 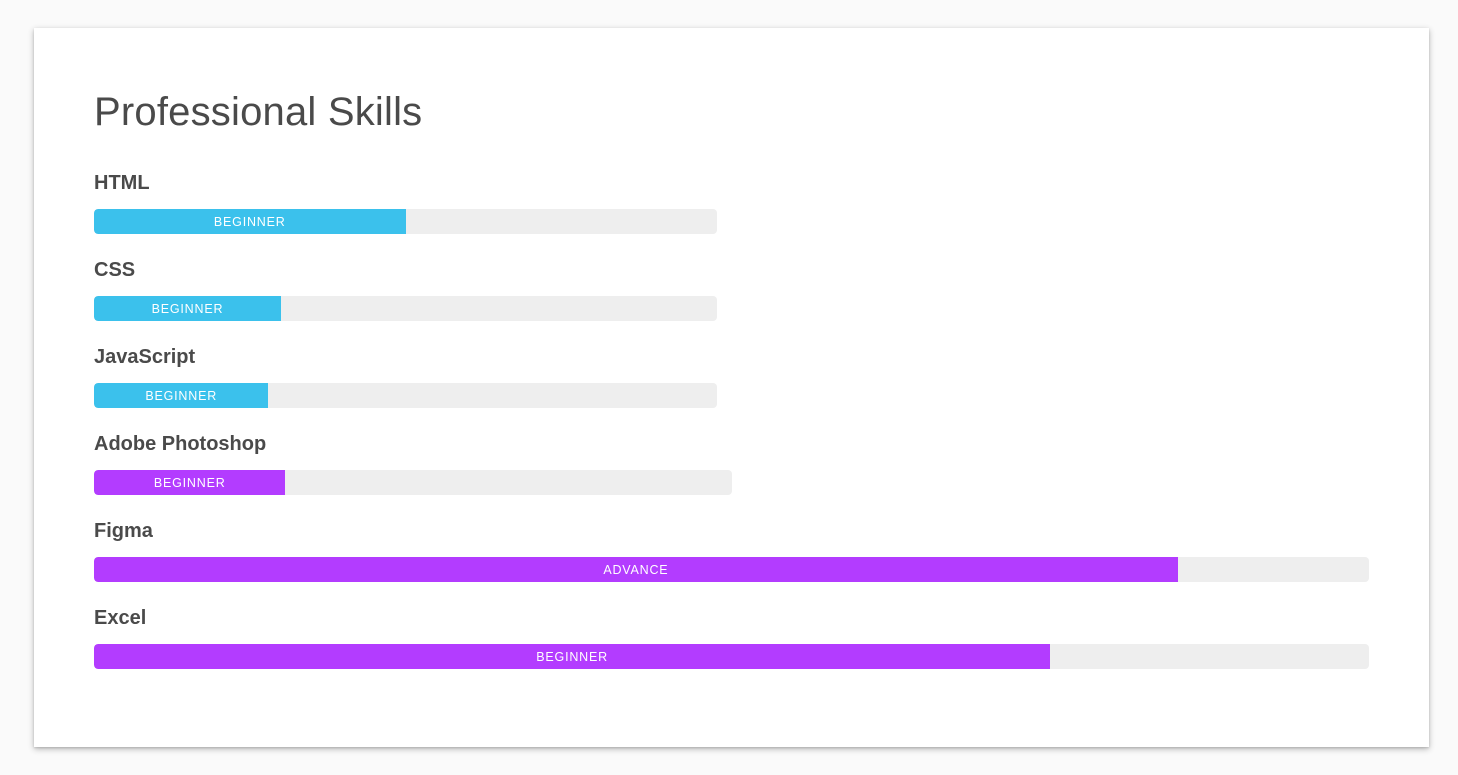 What do you see at coordinates (120, 618) in the screenshot?
I see `skill-name: Excel` at bounding box center [120, 618].